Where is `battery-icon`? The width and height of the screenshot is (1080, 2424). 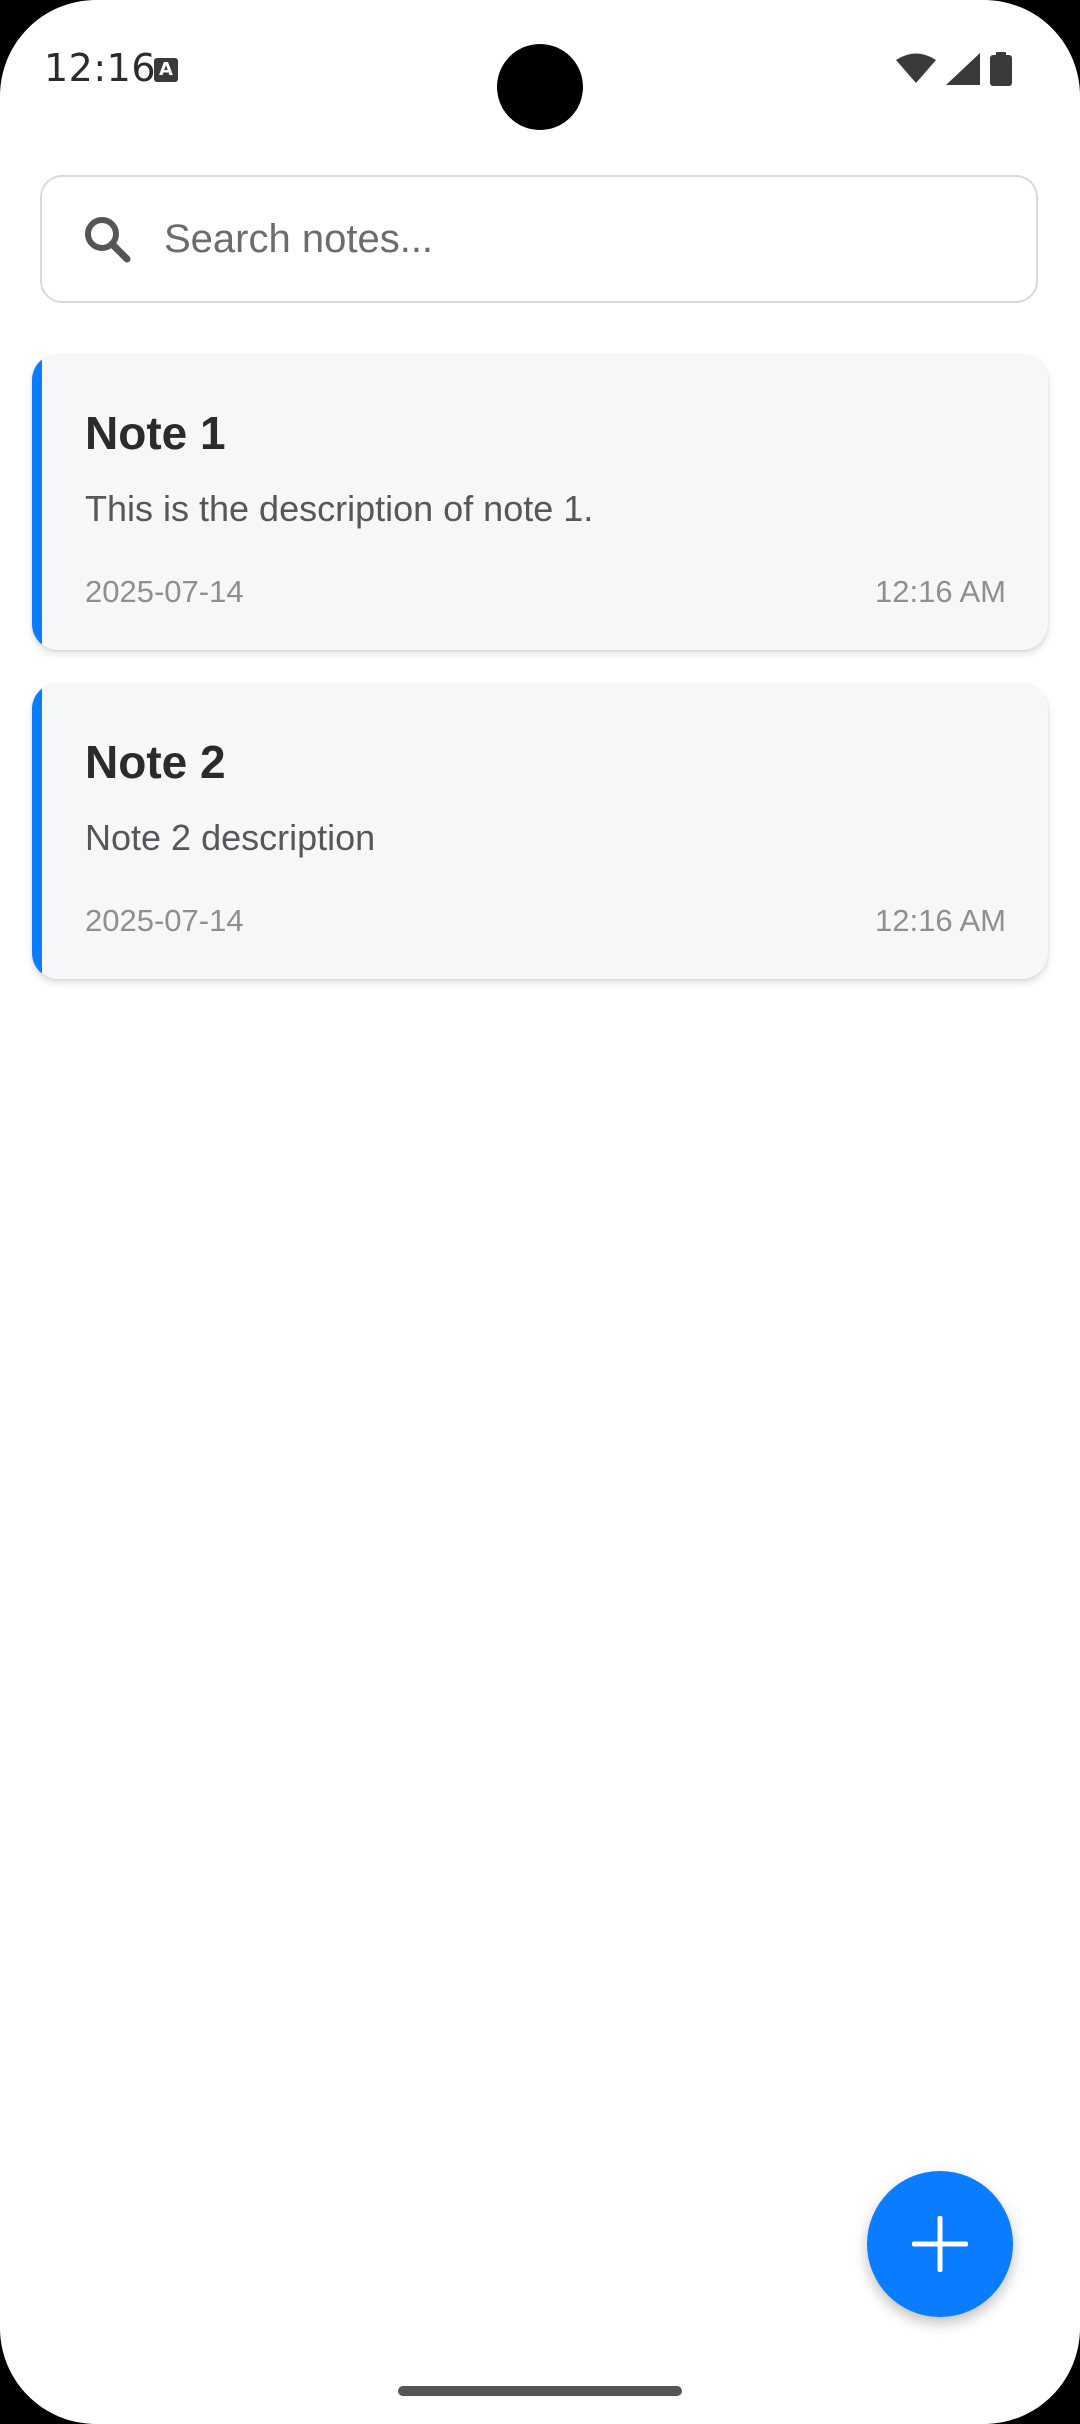 battery-icon is located at coordinates (1001, 69).